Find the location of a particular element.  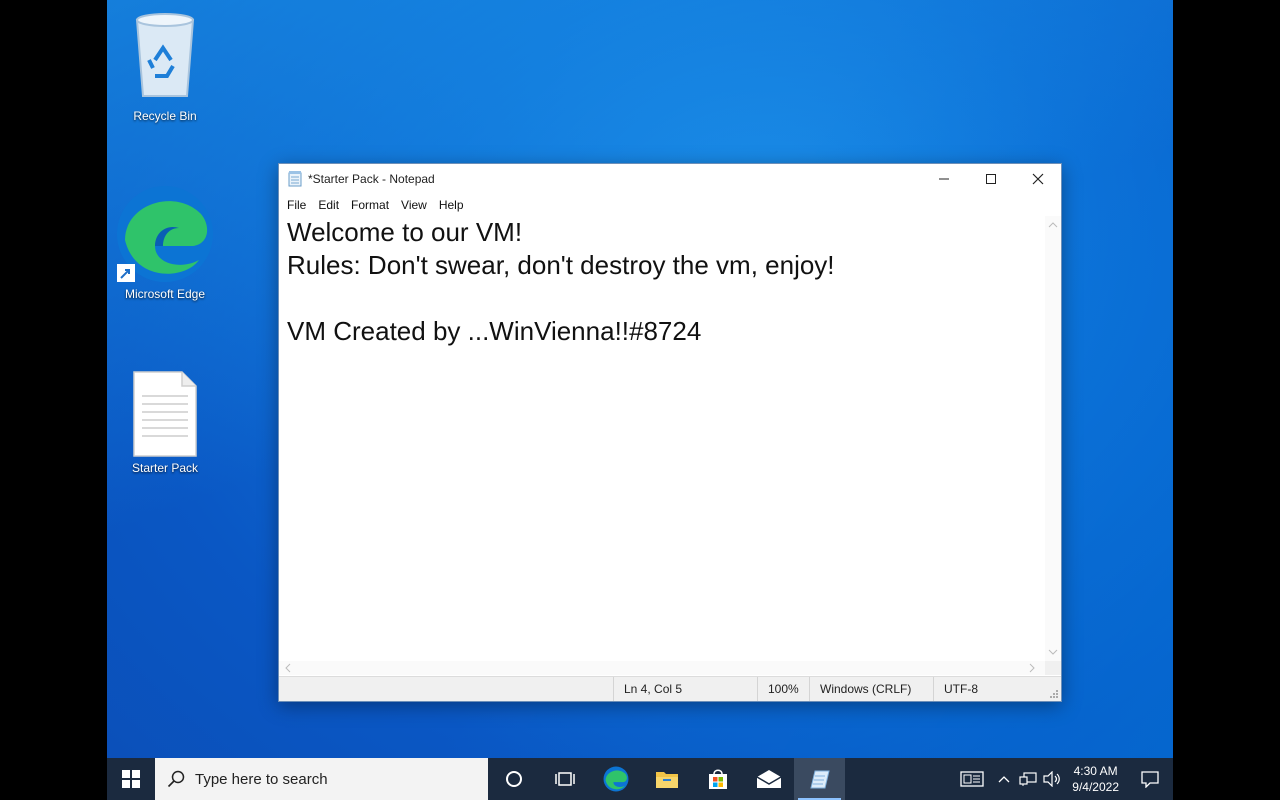

recycle-bin-icon is located at coordinates (165, 55).